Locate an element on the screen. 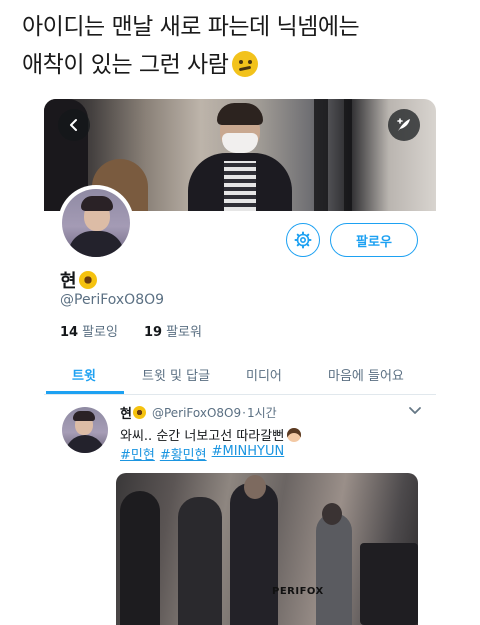 This screenshot has width=480, height=625. tab-likes: 마음에 들어요 is located at coordinates (366, 374).